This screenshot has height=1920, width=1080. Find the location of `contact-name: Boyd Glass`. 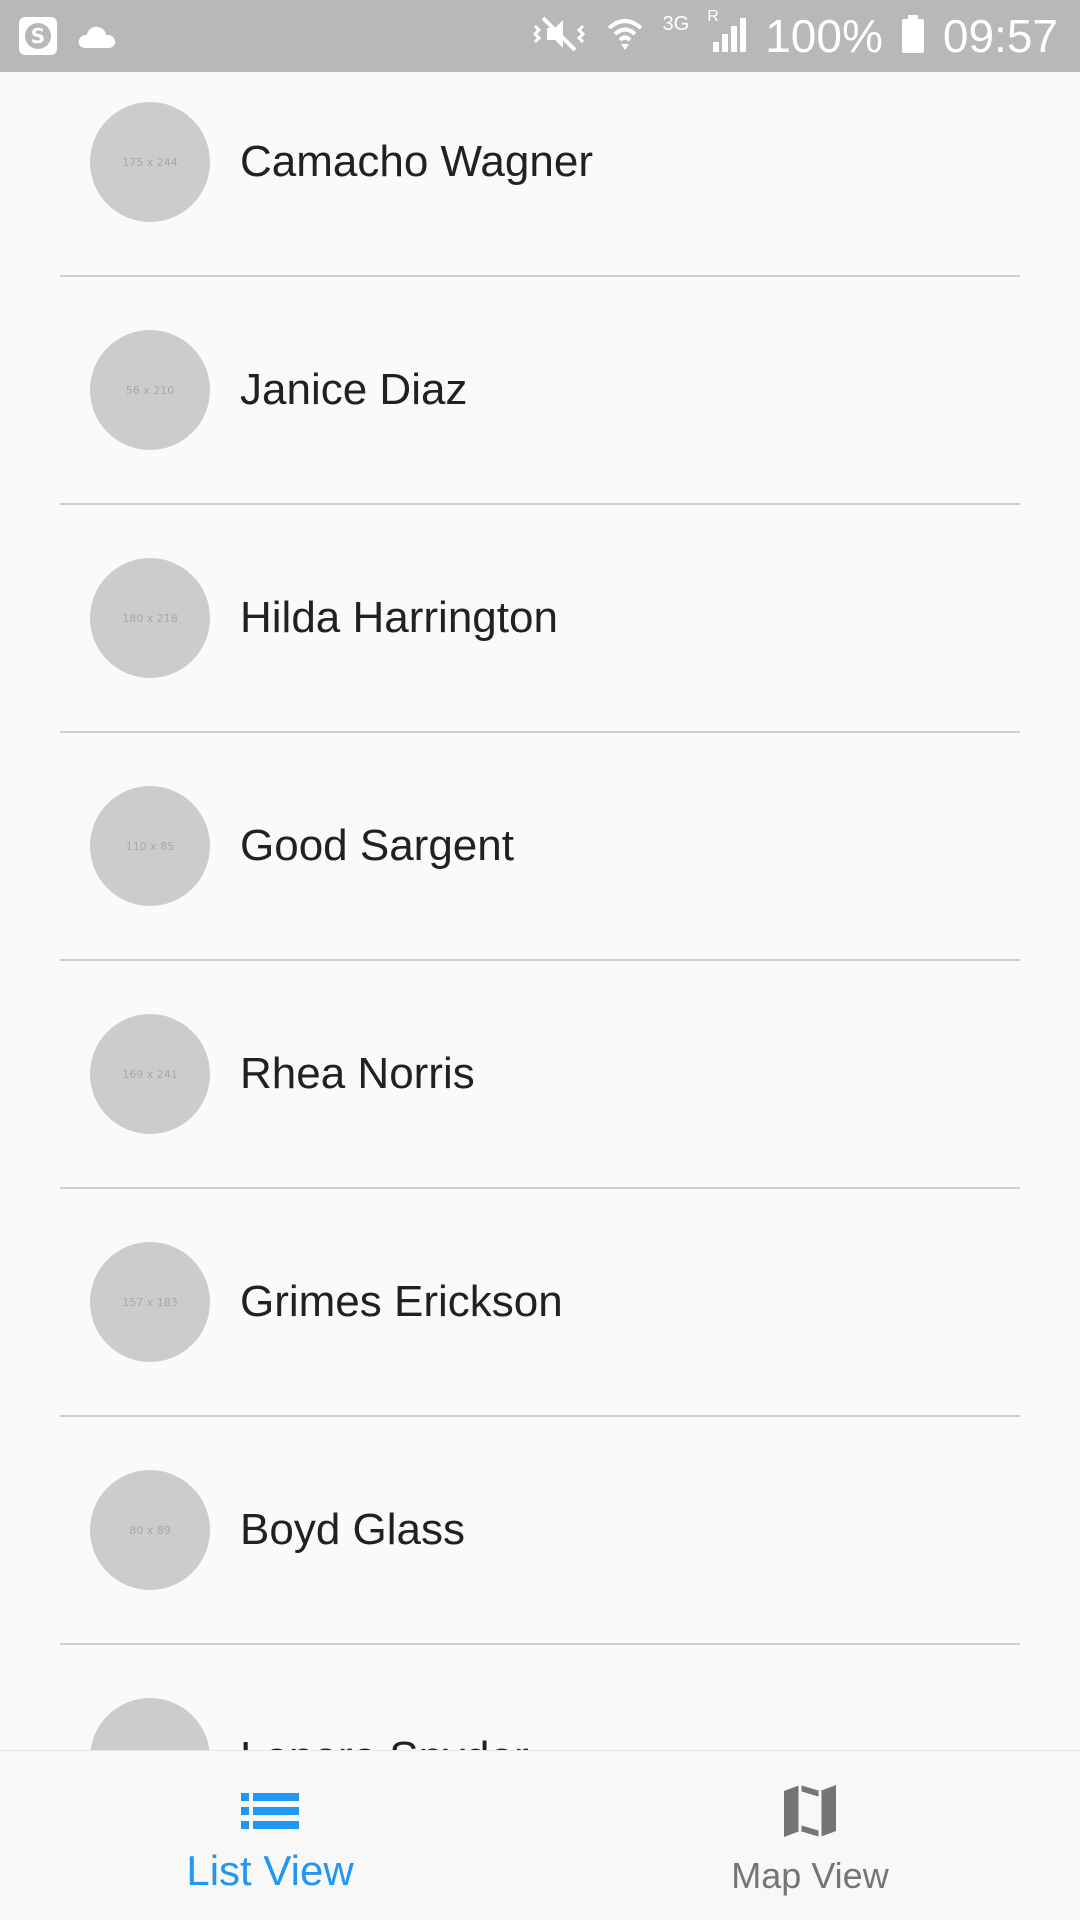

contact-name: Boyd Glass is located at coordinates (352, 1529).